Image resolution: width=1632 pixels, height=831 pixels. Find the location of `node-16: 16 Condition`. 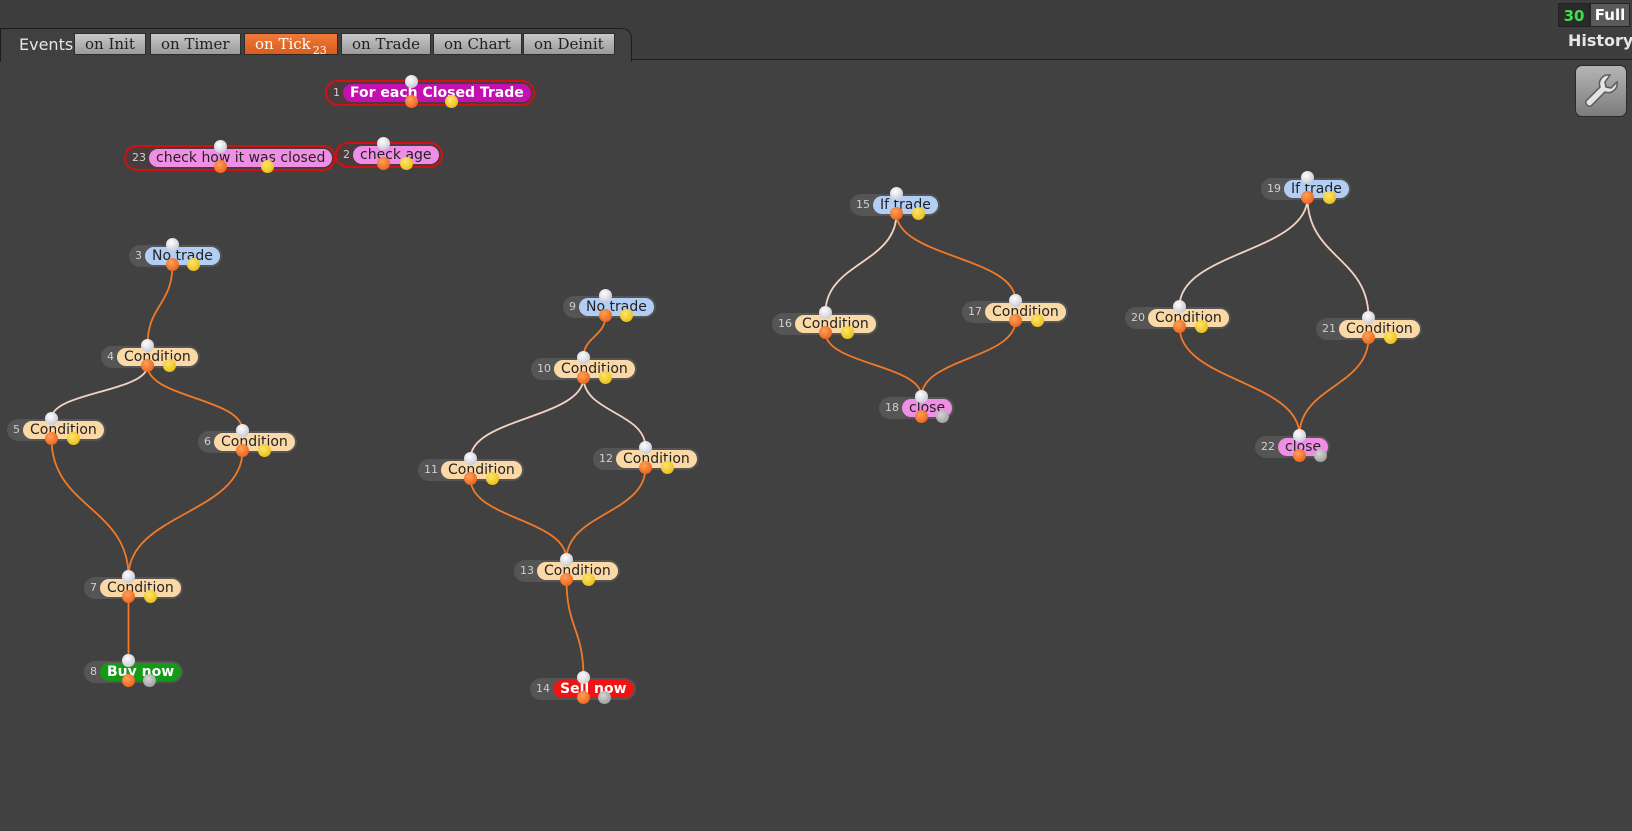

node-16: 16 Condition is located at coordinates (825, 322).